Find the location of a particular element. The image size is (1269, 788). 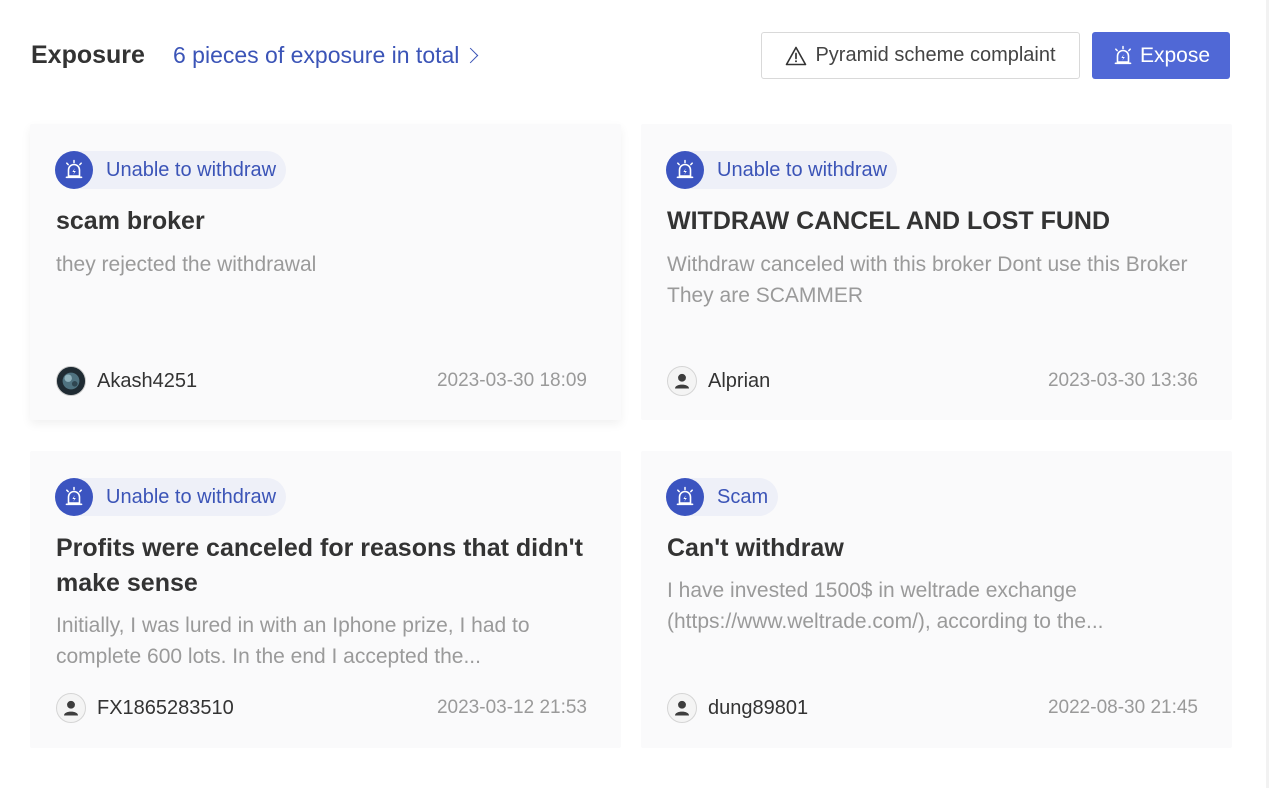

card-title: scam broker is located at coordinates (326, 221).